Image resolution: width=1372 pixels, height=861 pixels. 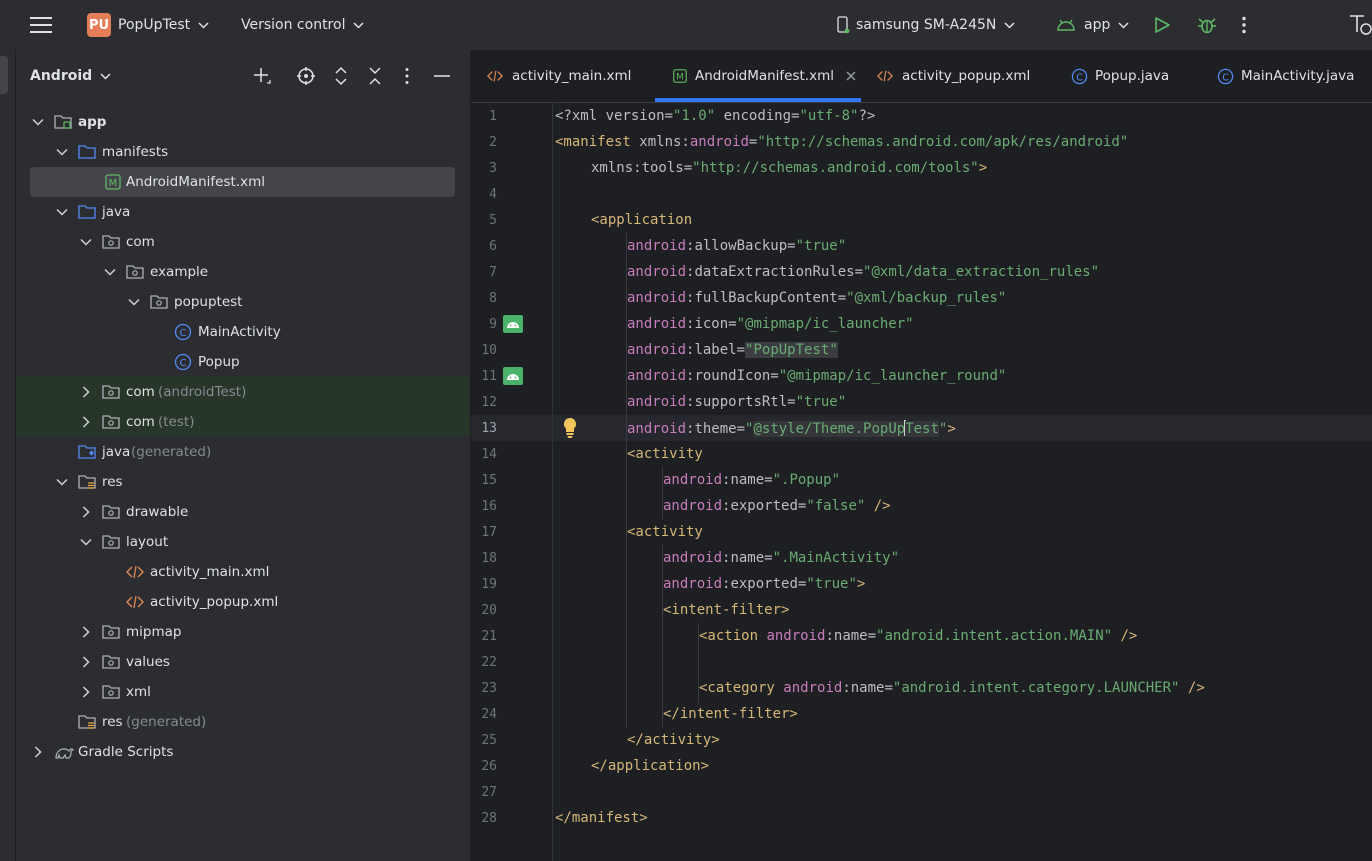 I want to click on tree-item-res-generated: res (generated), so click(x=243, y=722).